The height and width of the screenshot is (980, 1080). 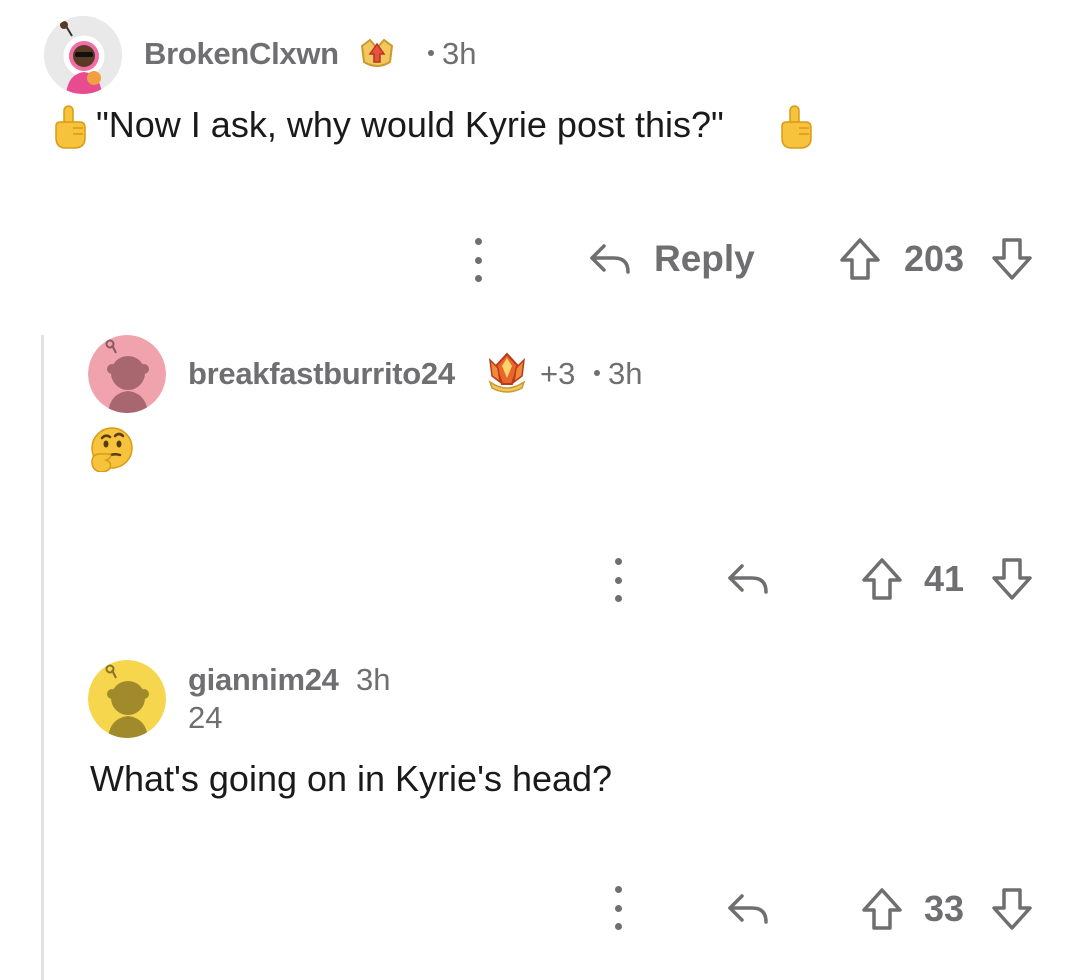 I want to click on comment-body: What's going on in Kyrie's head?, so click(x=351, y=778).